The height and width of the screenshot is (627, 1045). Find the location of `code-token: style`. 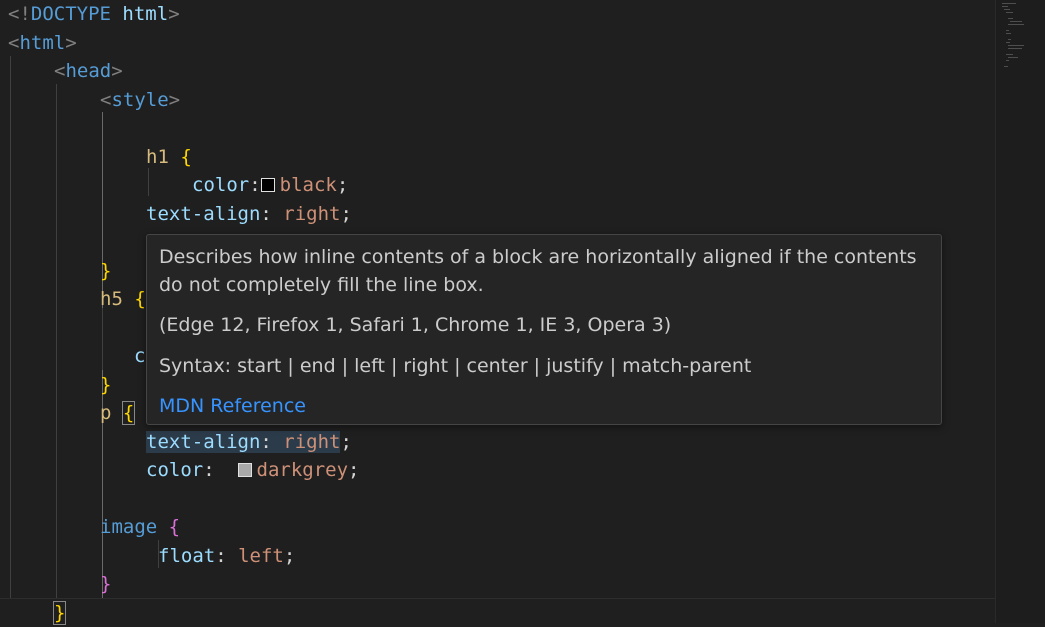

code-token: style is located at coordinates (140, 99).